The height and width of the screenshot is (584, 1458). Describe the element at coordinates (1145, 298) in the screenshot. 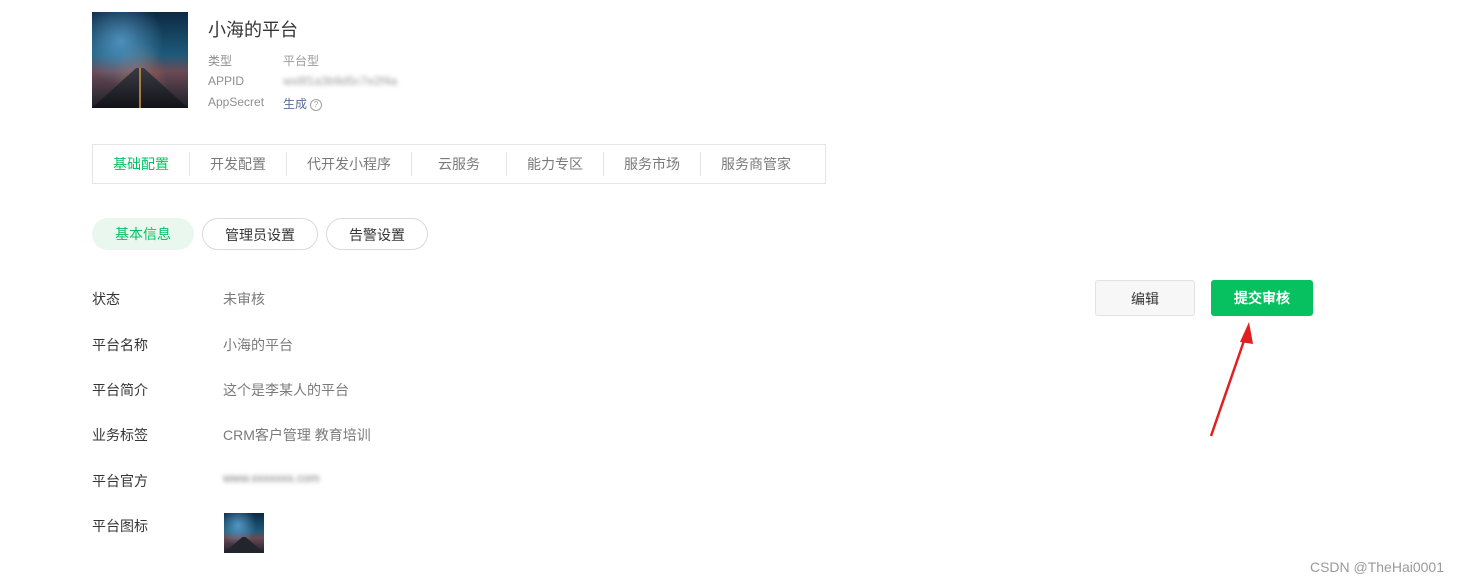

I see `edit-button: 编辑` at that location.